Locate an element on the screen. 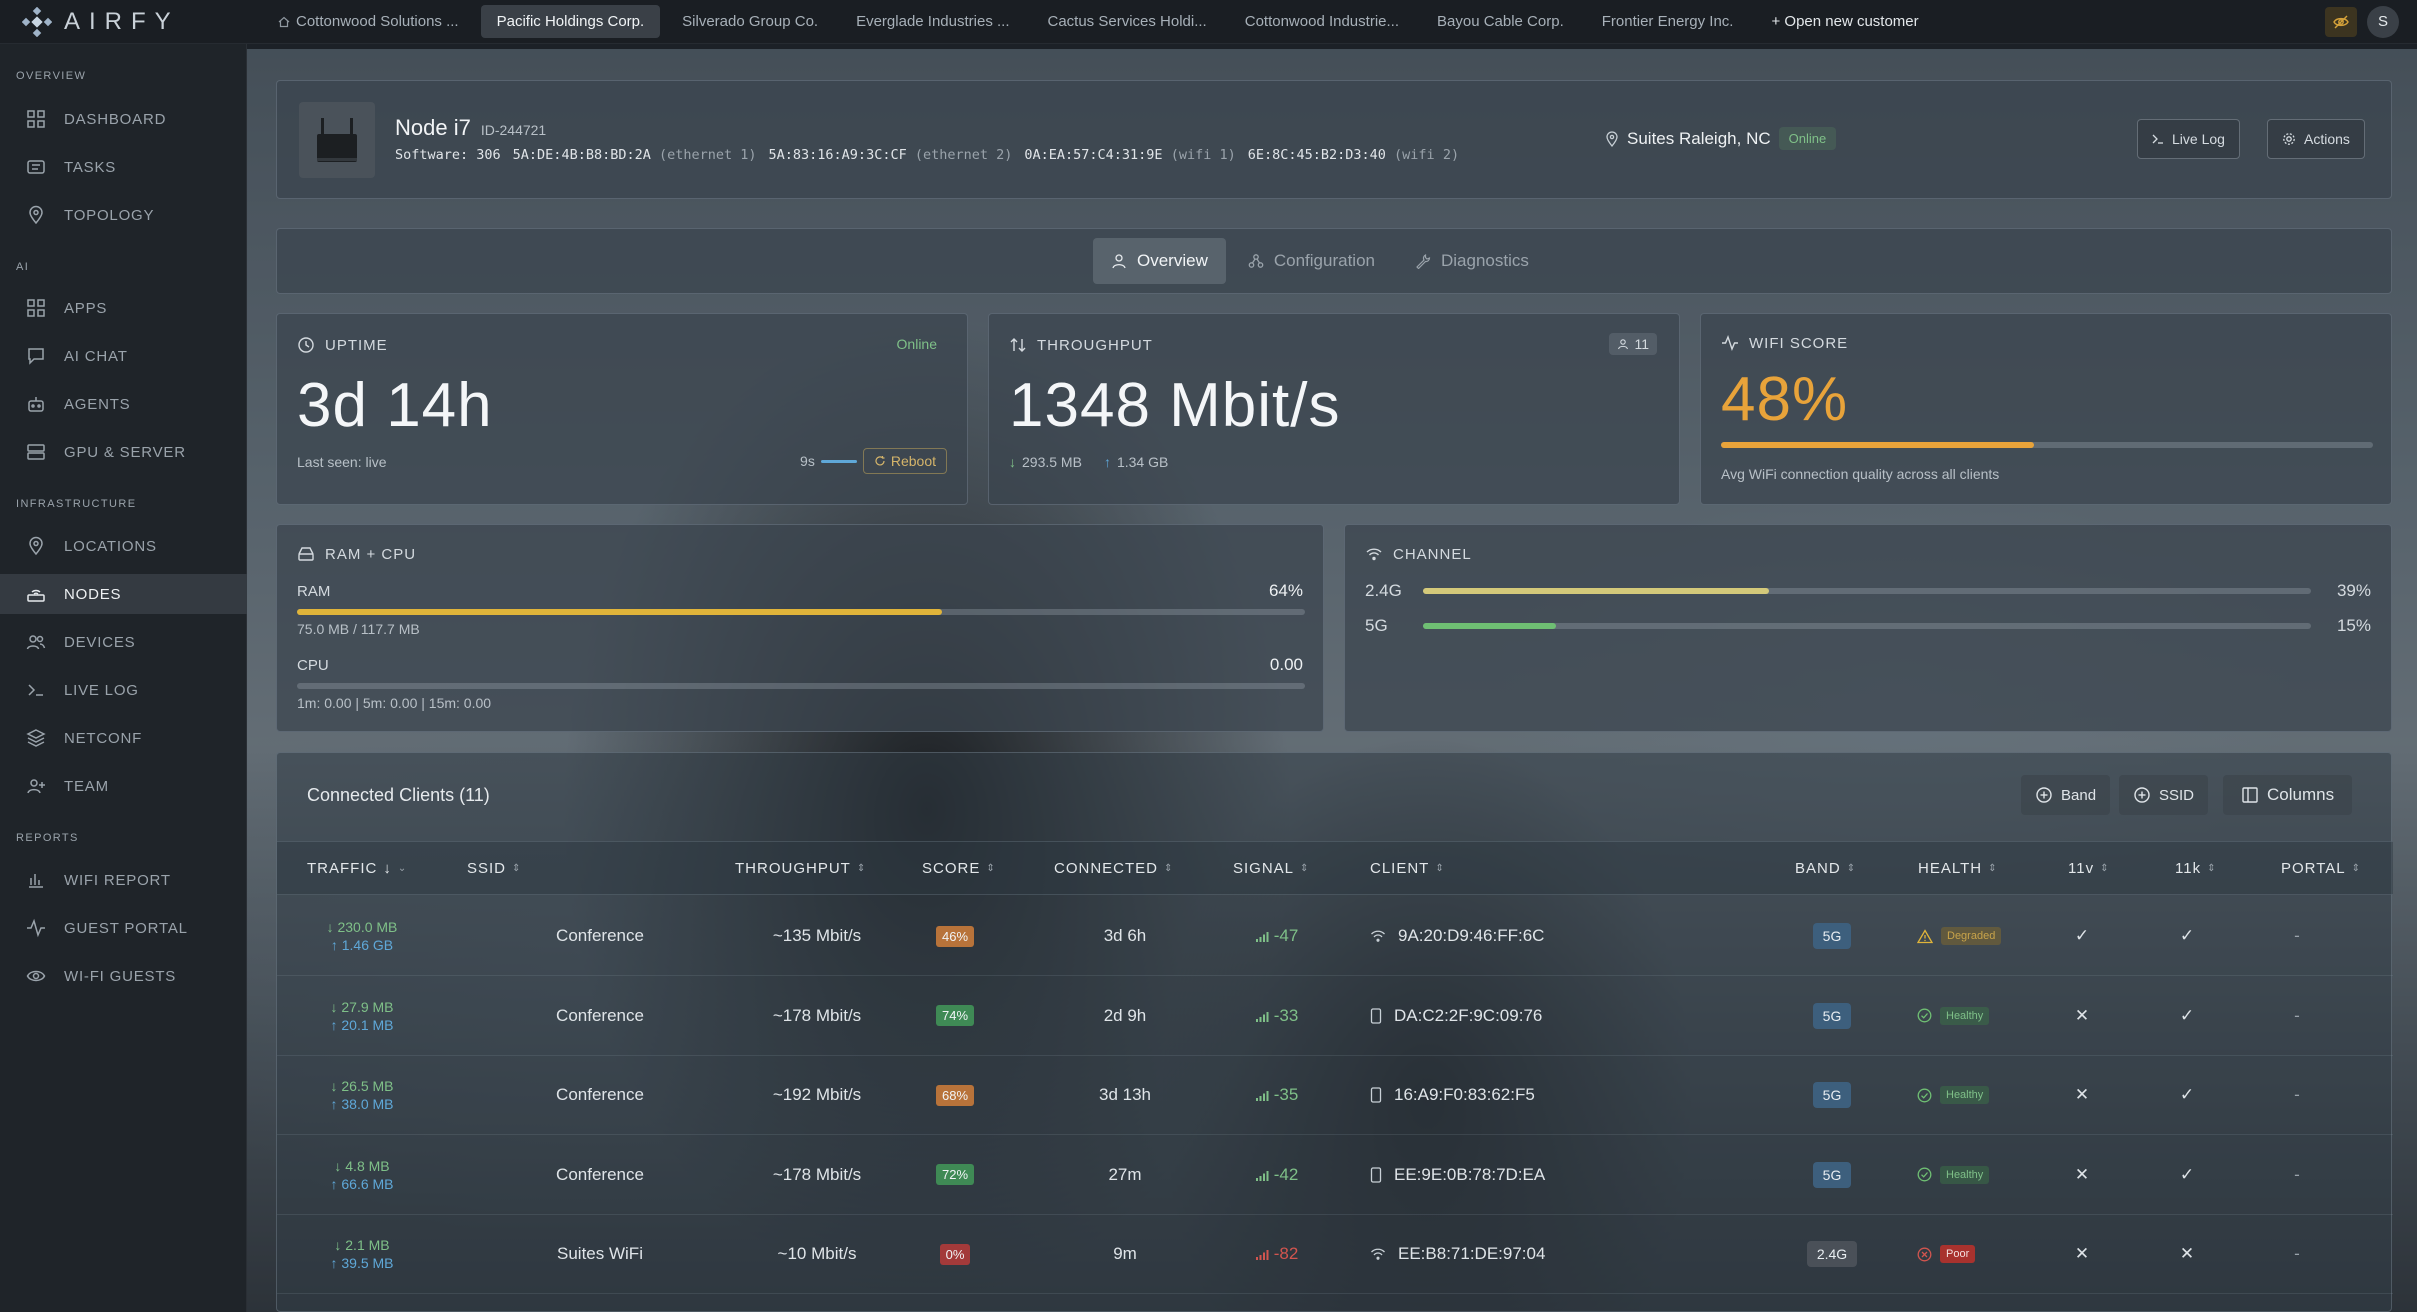 This screenshot has width=2417, height=1312. client-cell: 9A:20:D9:46:FF:6C is located at coordinates (1457, 936).